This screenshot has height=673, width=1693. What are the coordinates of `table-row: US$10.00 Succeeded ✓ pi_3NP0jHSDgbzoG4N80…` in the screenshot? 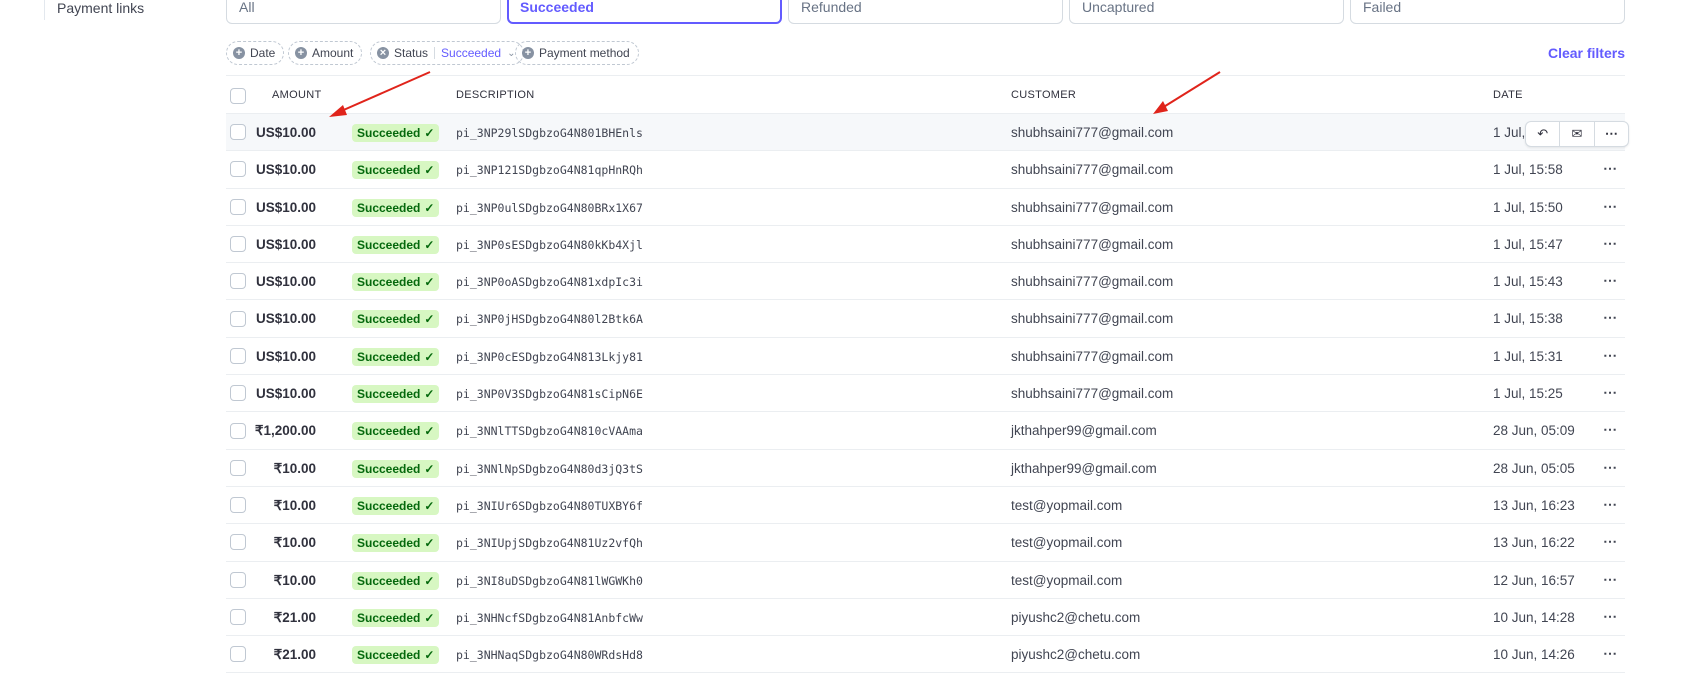 It's located at (925, 319).